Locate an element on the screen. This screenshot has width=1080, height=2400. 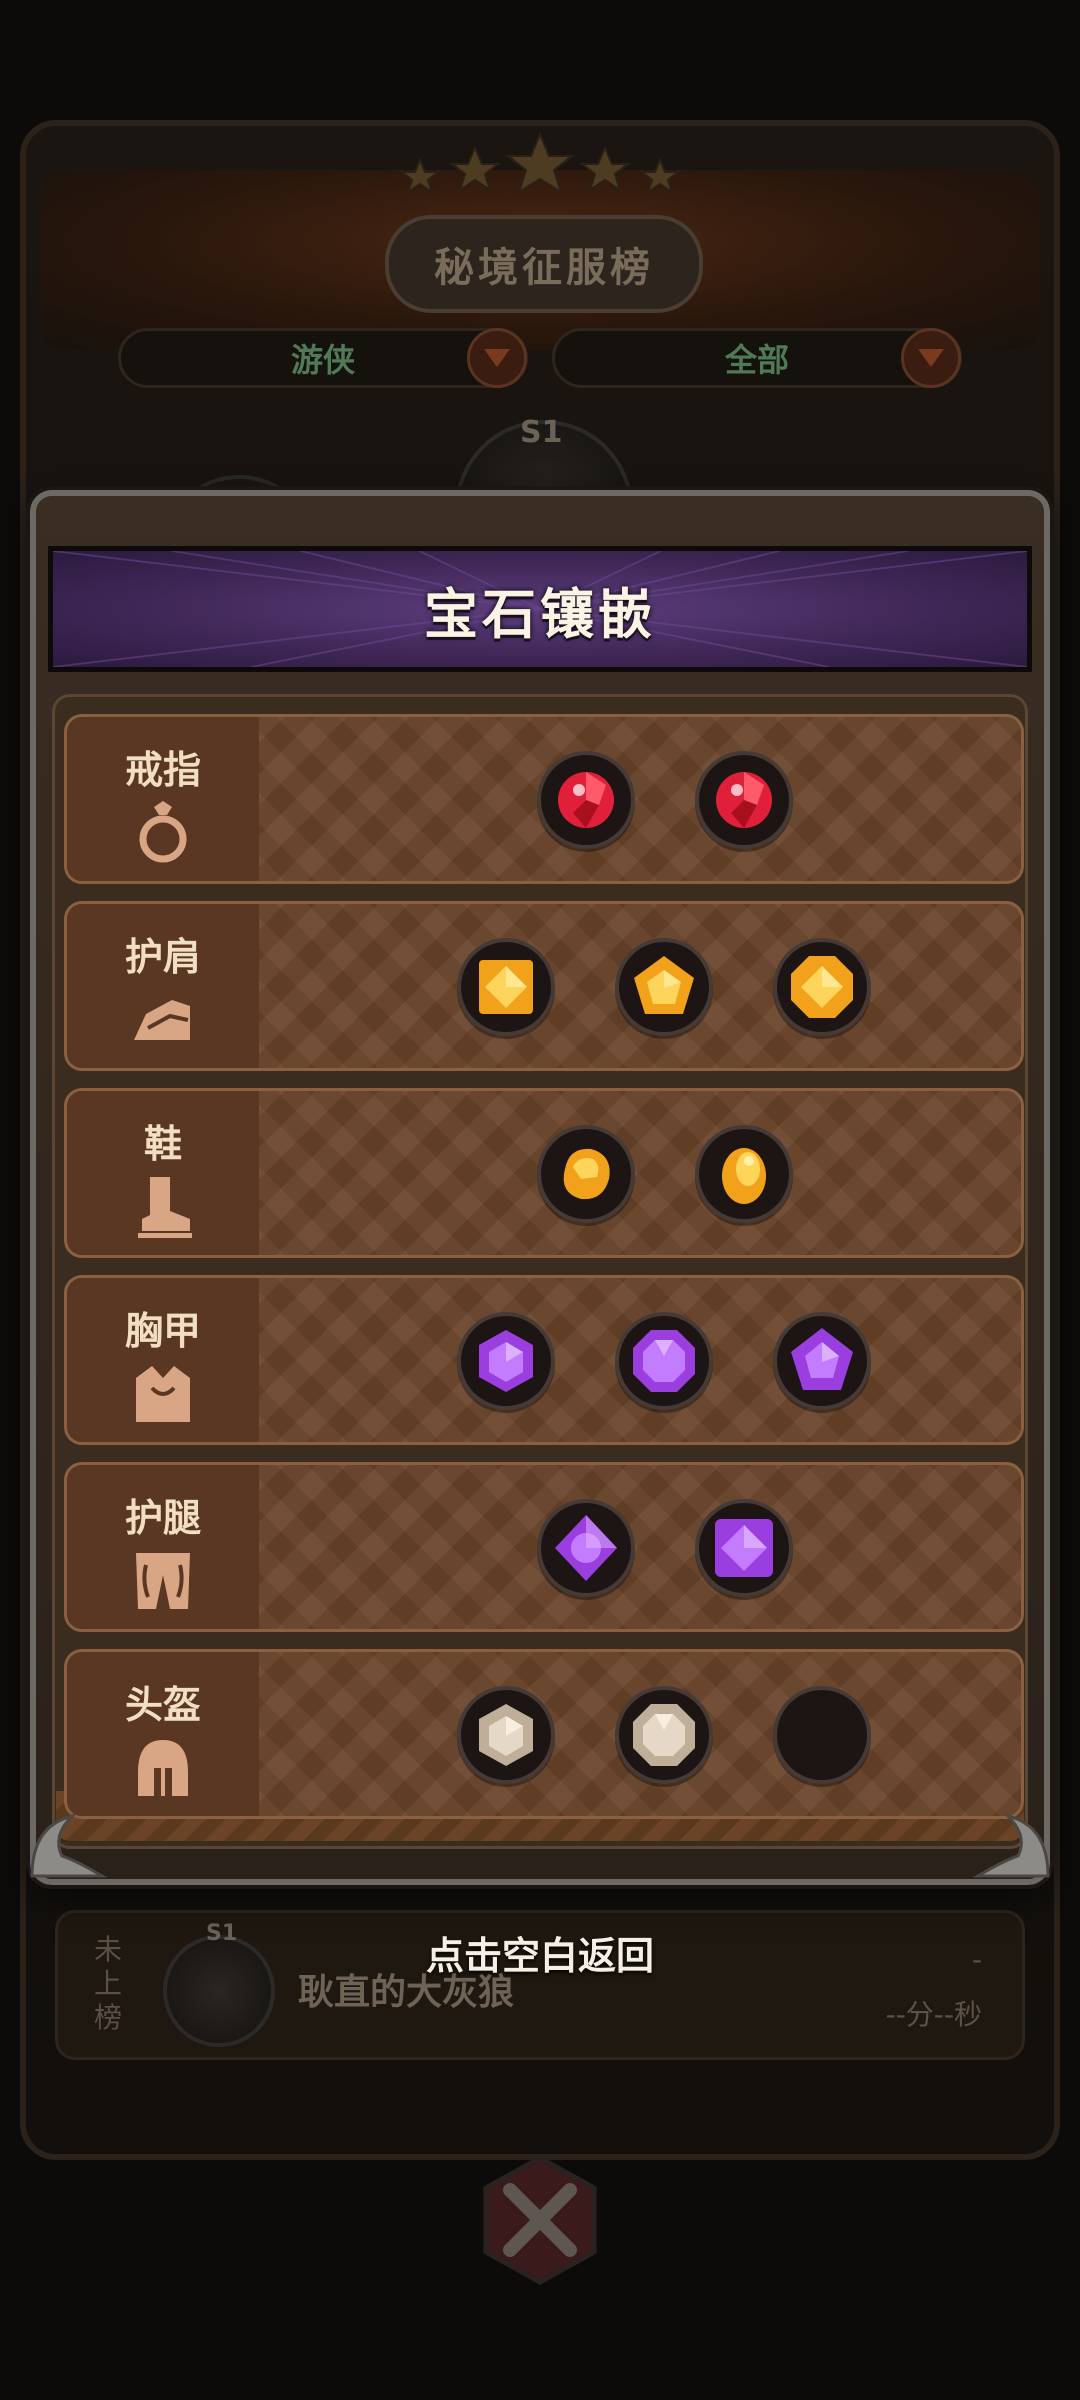
class-filter-label: 游侠 is located at coordinates (322, 360).